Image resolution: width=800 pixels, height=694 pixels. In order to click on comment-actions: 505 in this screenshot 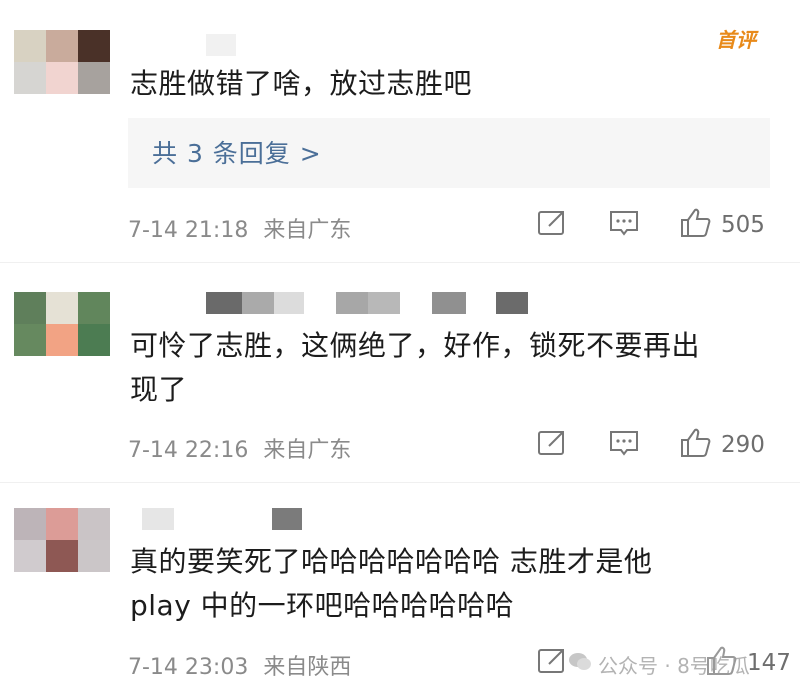, I will do `click(650, 225)`.